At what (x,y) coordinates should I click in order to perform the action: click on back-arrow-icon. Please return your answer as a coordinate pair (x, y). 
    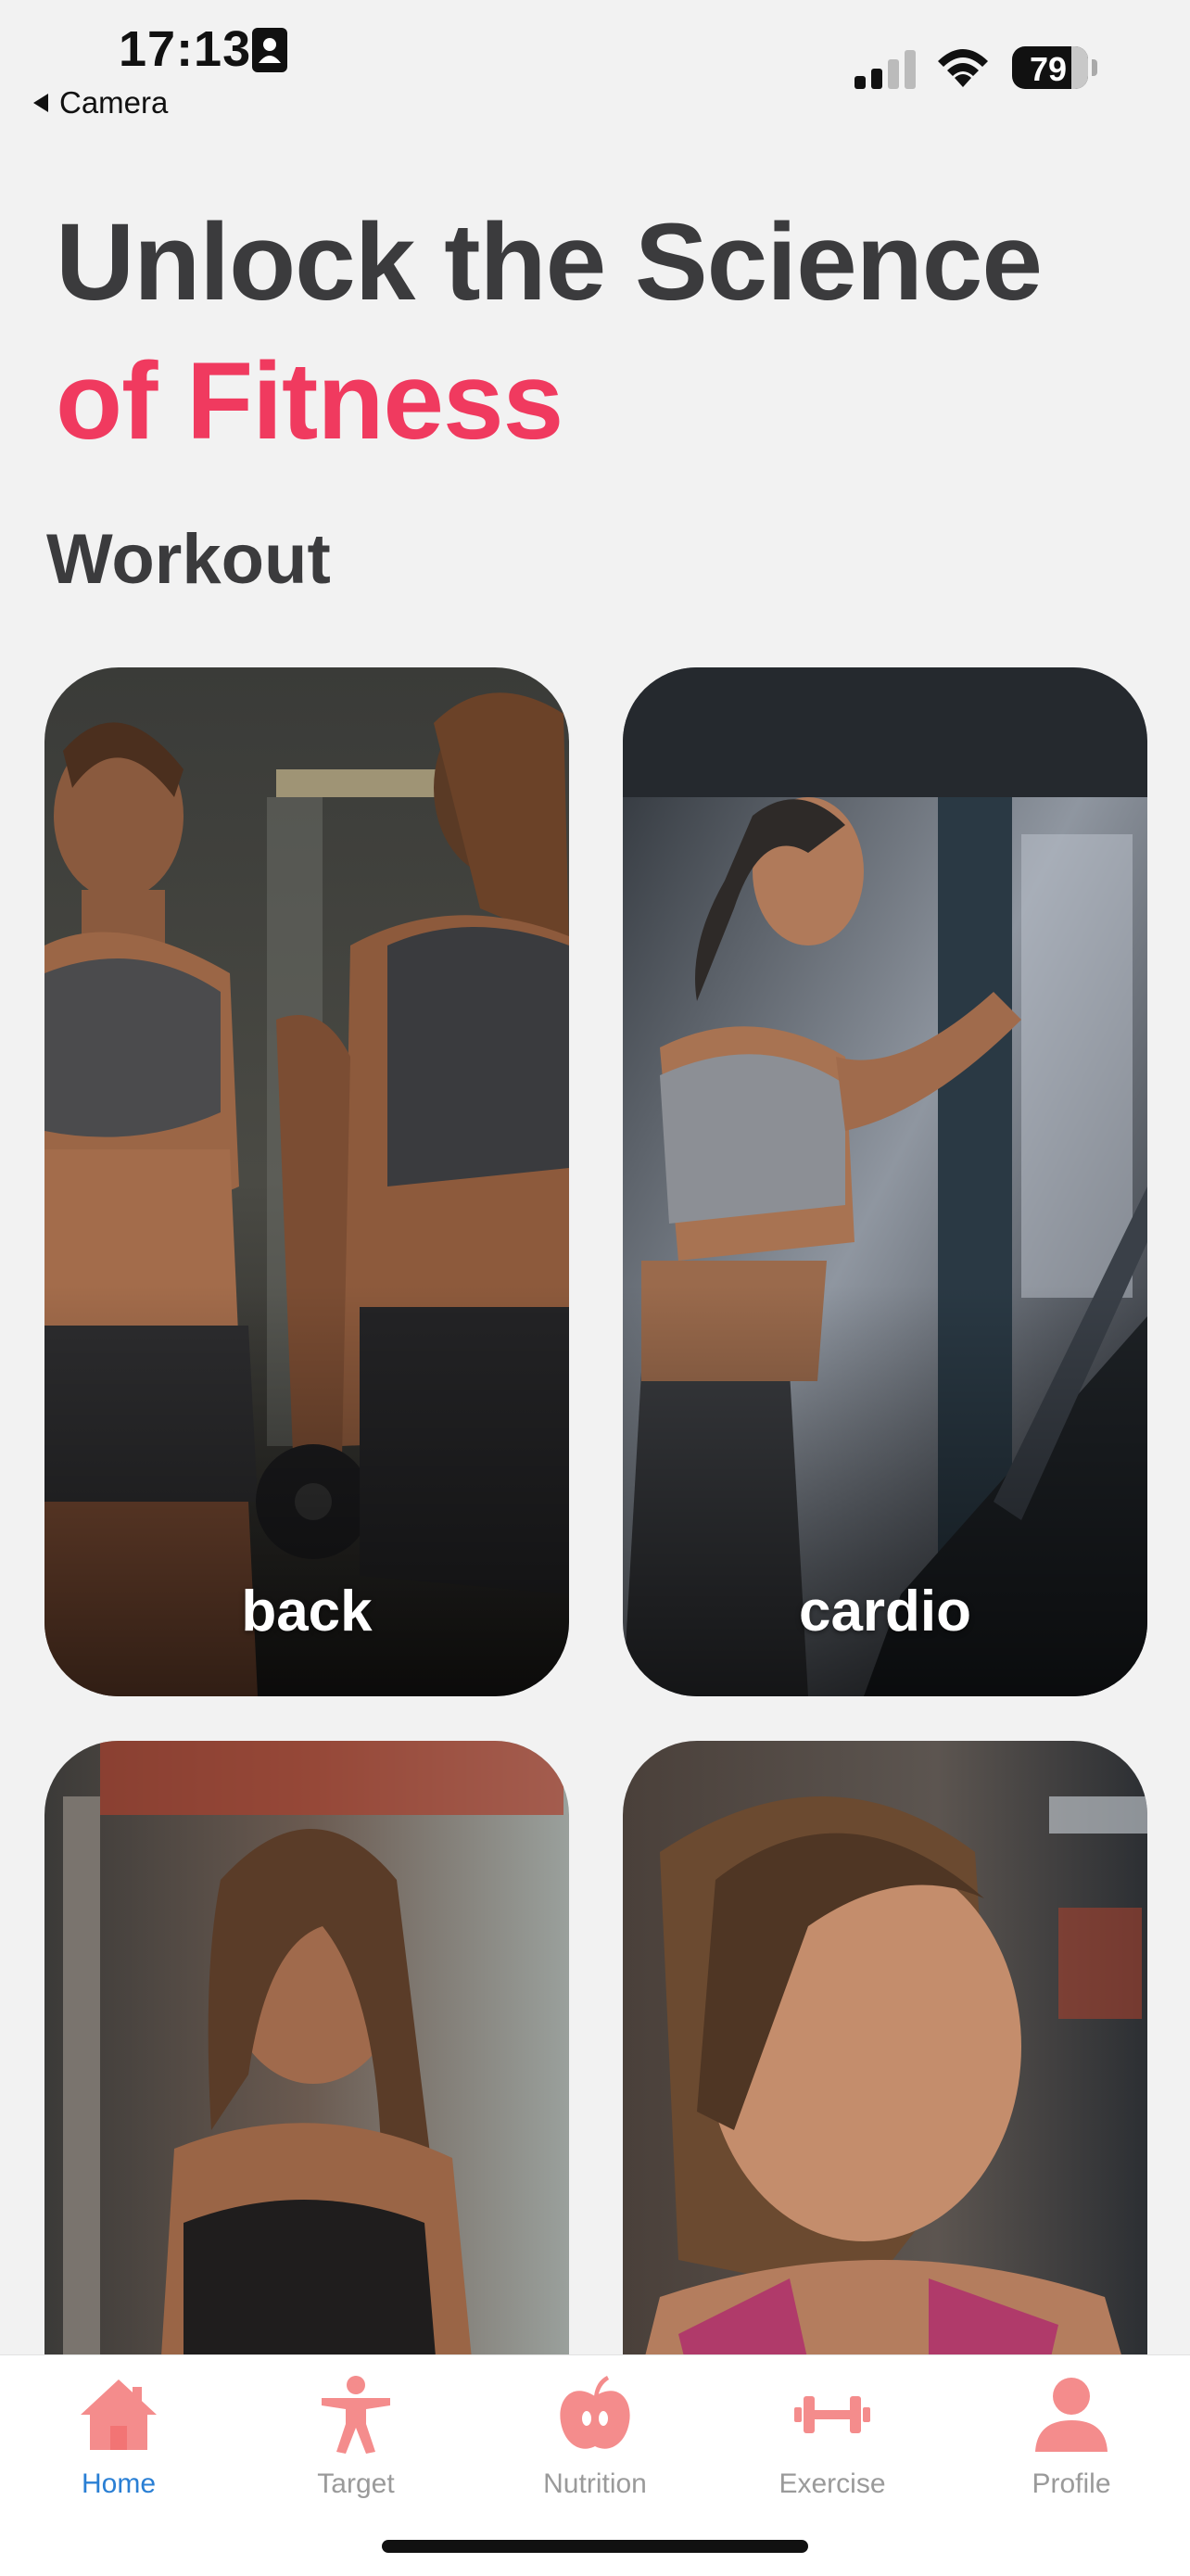
    Looking at the image, I should click on (40, 103).